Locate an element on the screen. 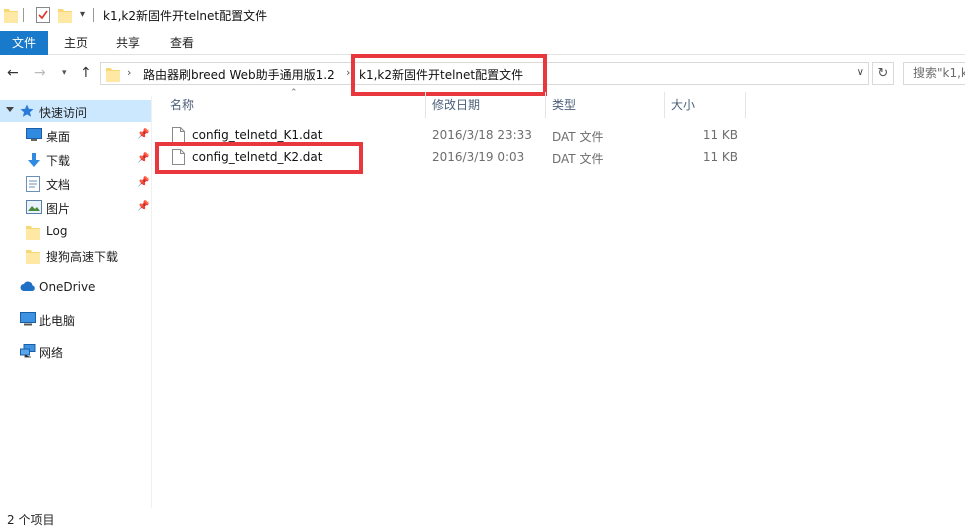 The image size is (965, 529). refresh-button: ↻ is located at coordinates (883, 73).